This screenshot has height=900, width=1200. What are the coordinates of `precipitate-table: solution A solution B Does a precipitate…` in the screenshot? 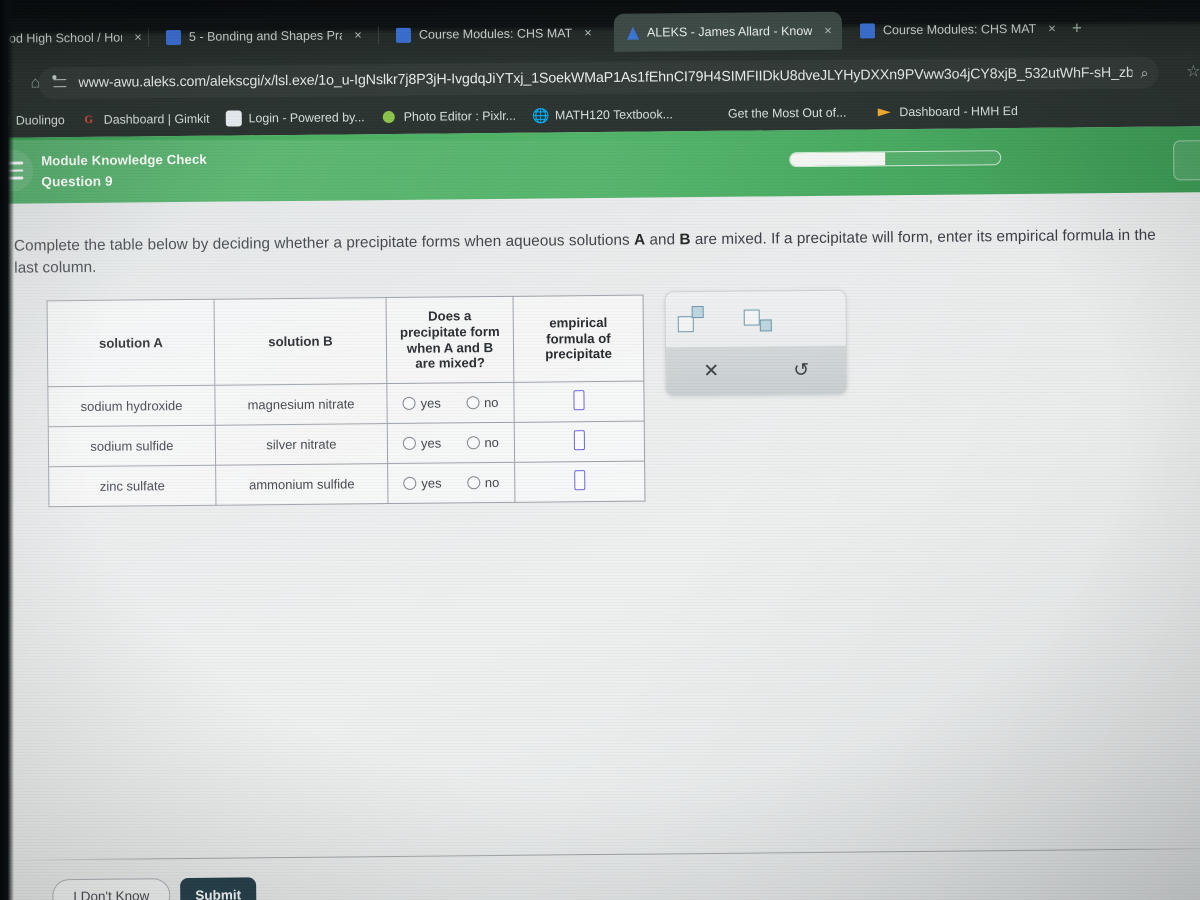 It's located at (346, 401).